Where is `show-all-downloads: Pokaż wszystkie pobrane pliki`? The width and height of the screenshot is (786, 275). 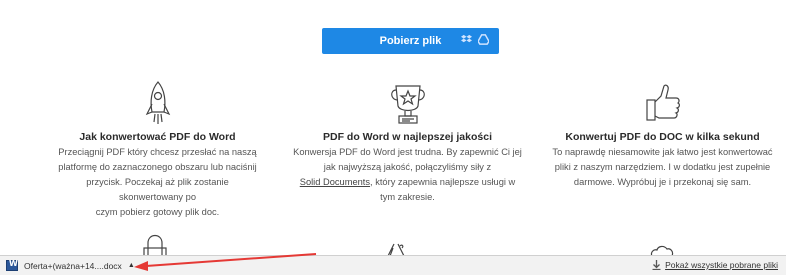
show-all-downloads: Pokaż wszystkie pobrane pliki is located at coordinates (715, 265).